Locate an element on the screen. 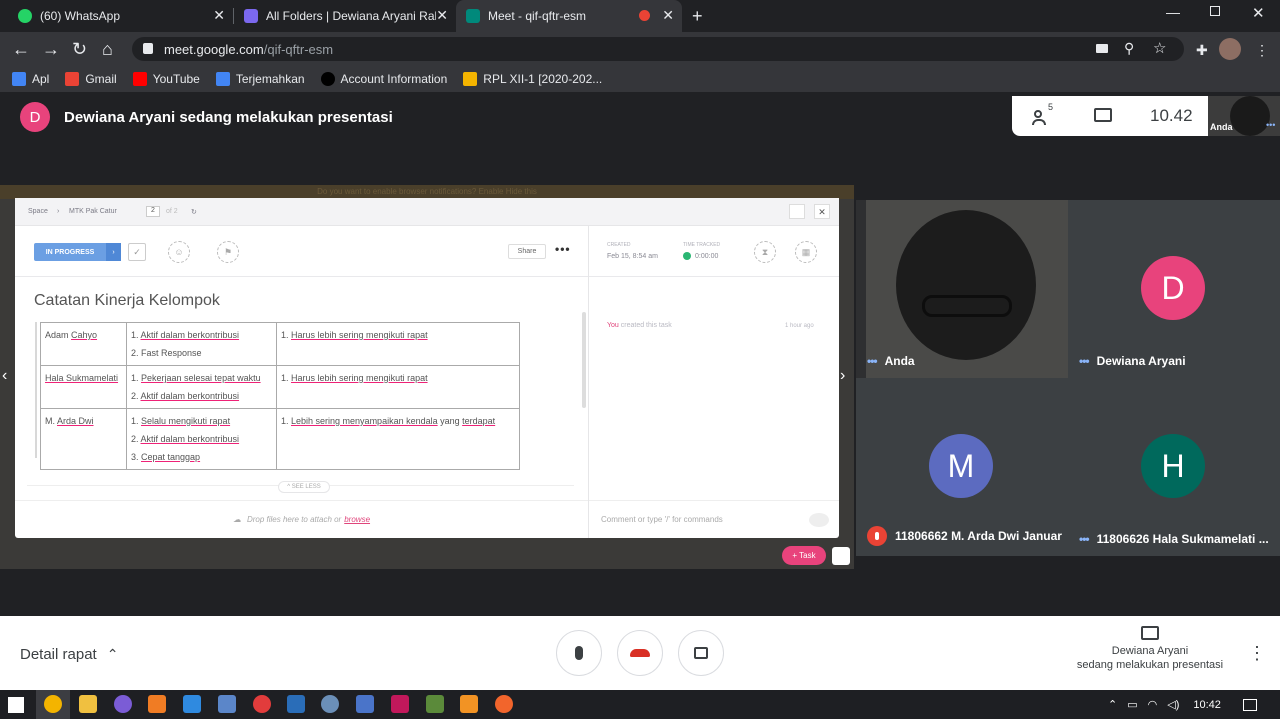 The width and height of the screenshot is (1280, 719). steam-icon is located at coordinates (330, 704).